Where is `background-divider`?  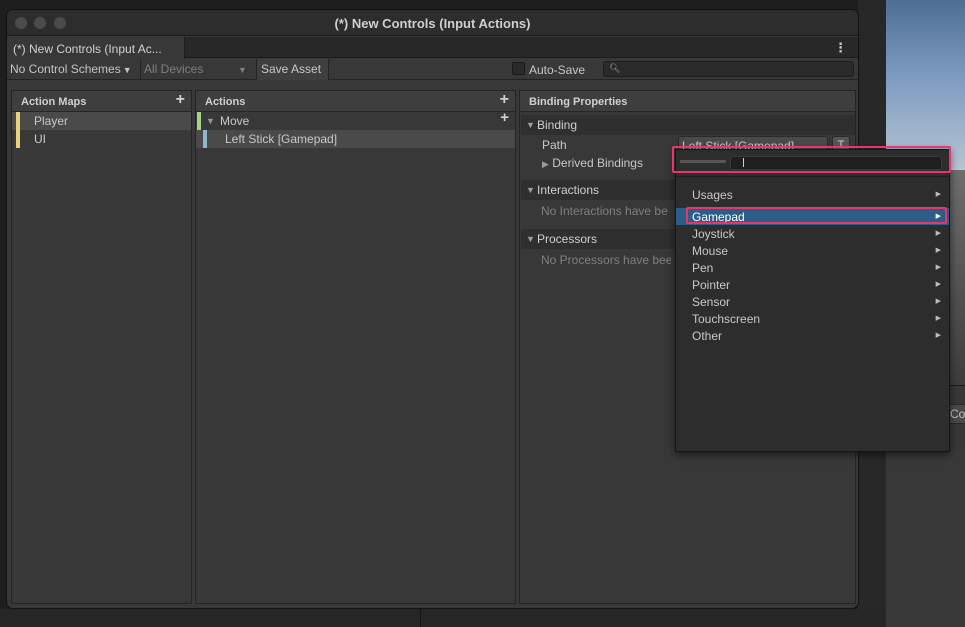 background-divider is located at coordinates (420, 618).